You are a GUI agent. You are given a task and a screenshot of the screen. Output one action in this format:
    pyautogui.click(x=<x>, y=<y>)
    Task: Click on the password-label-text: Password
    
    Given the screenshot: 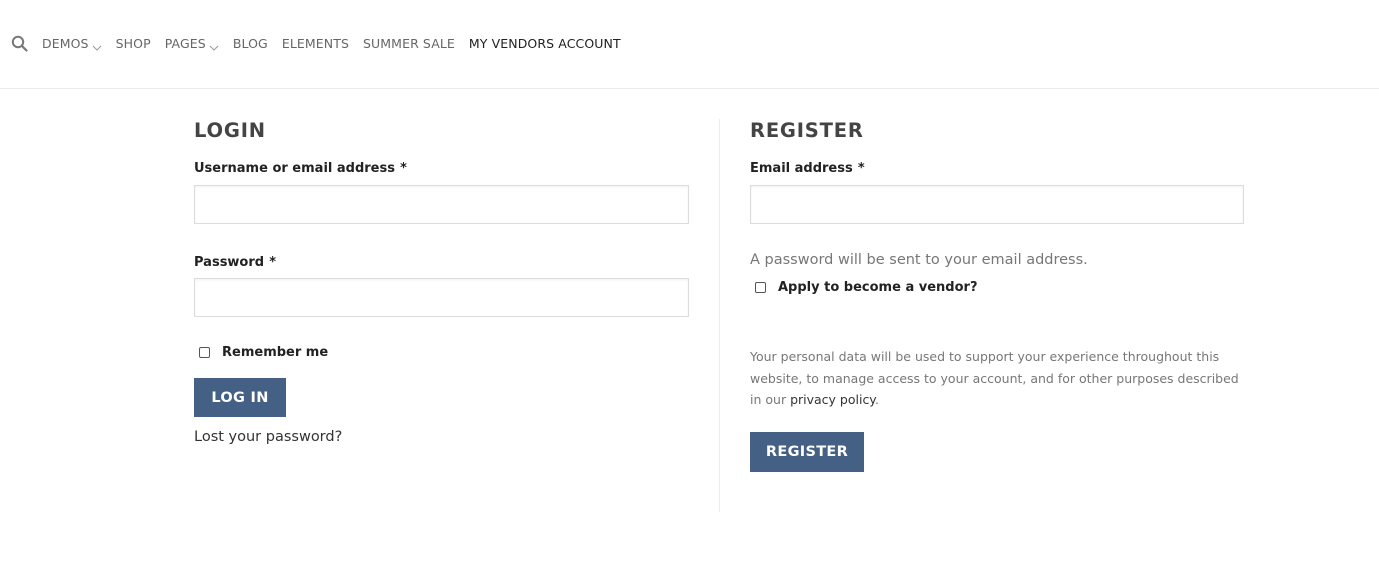 What is the action you would take?
    pyautogui.click(x=229, y=262)
    